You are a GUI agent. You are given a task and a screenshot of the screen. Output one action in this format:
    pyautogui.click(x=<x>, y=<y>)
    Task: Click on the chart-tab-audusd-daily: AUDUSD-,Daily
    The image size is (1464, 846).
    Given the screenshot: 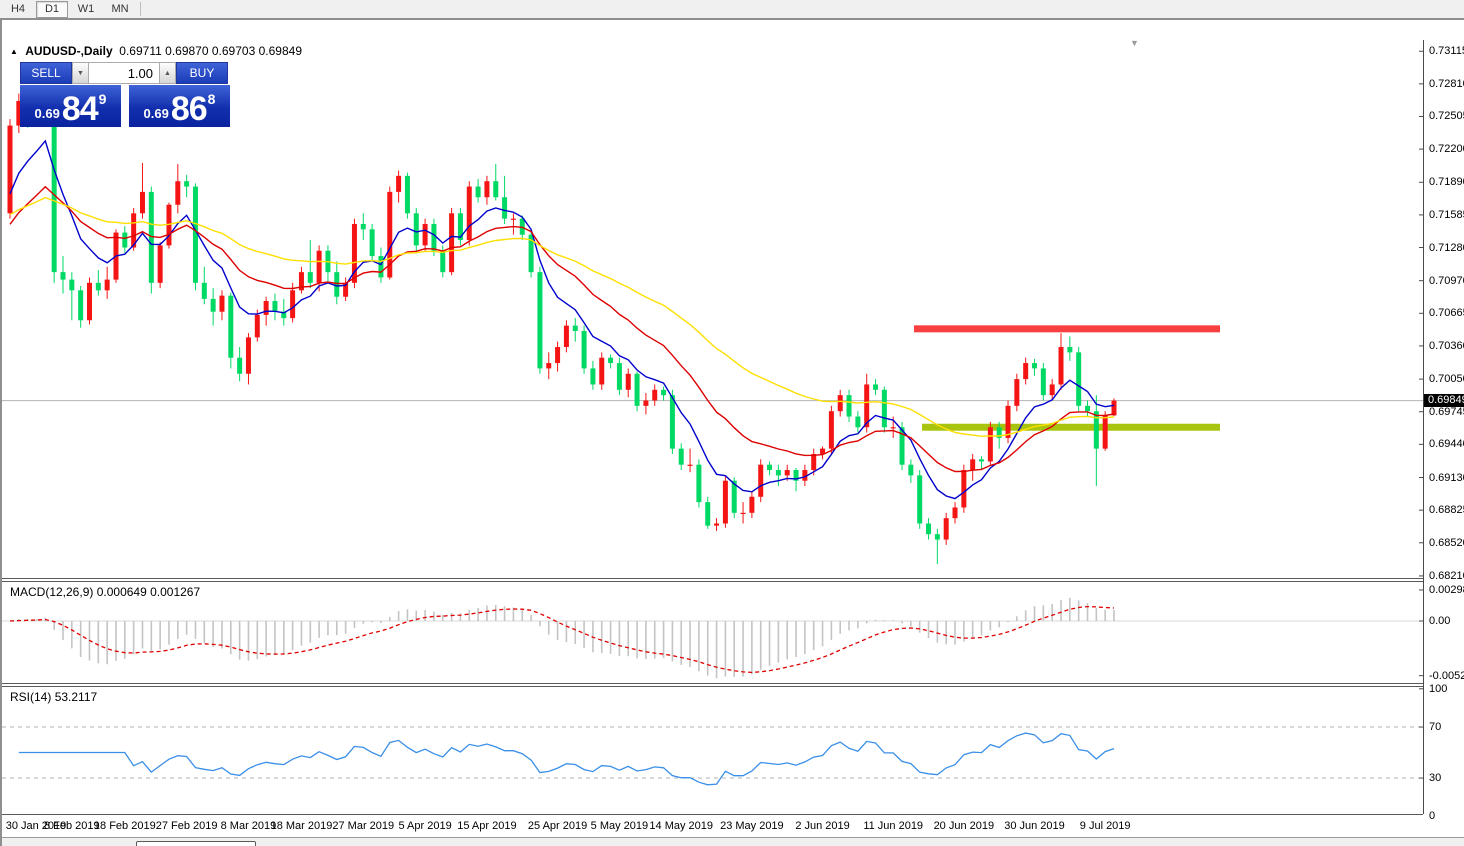 What is the action you would take?
    pyautogui.click(x=196, y=843)
    